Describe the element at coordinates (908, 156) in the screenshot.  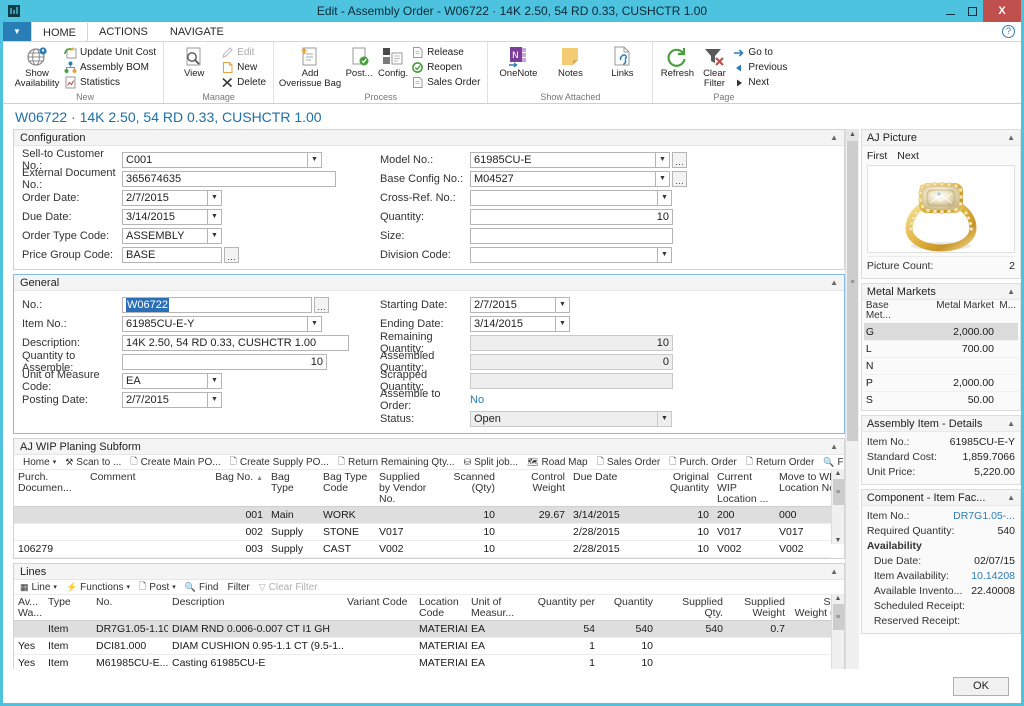
I see `picture-next-link: Next` at that location.